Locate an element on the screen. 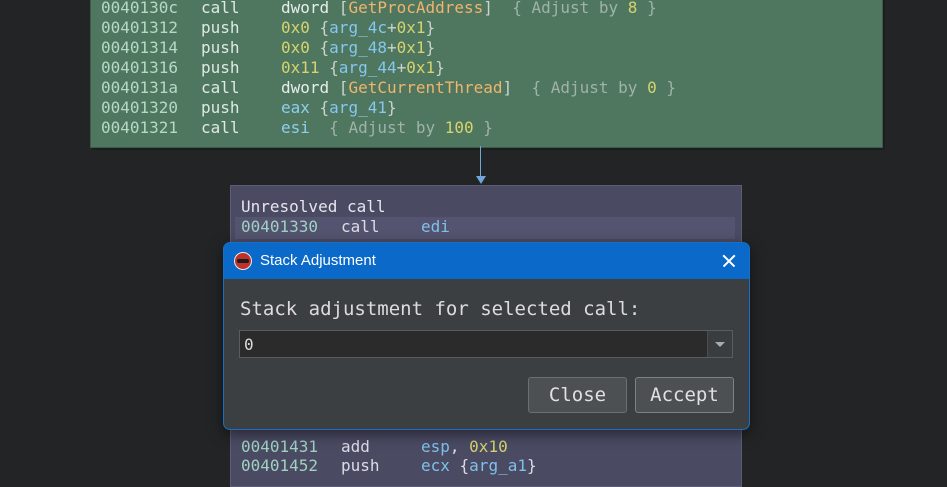 The height and width of the screenshot is (487, 947). dialog-title: Stack Adjustment is located at coordinates (318, 260).